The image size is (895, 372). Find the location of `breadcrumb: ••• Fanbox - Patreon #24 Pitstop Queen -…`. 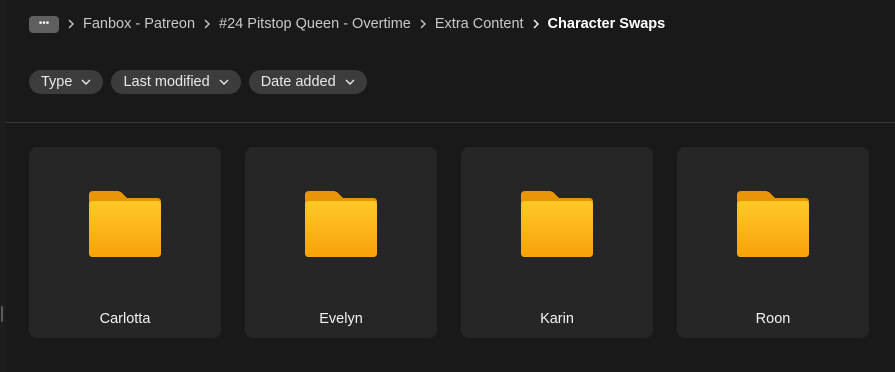

breadcrumb: ••• Fanbox - Patreon #24 Pitstop Queen -… is located at coordinates (347, 24).